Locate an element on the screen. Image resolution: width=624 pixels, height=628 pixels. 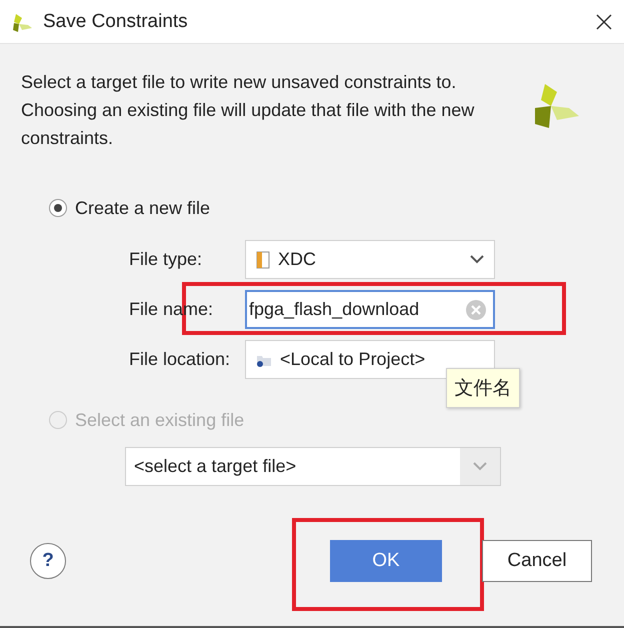
field-label: File type: is located at coordinates (166, 259).